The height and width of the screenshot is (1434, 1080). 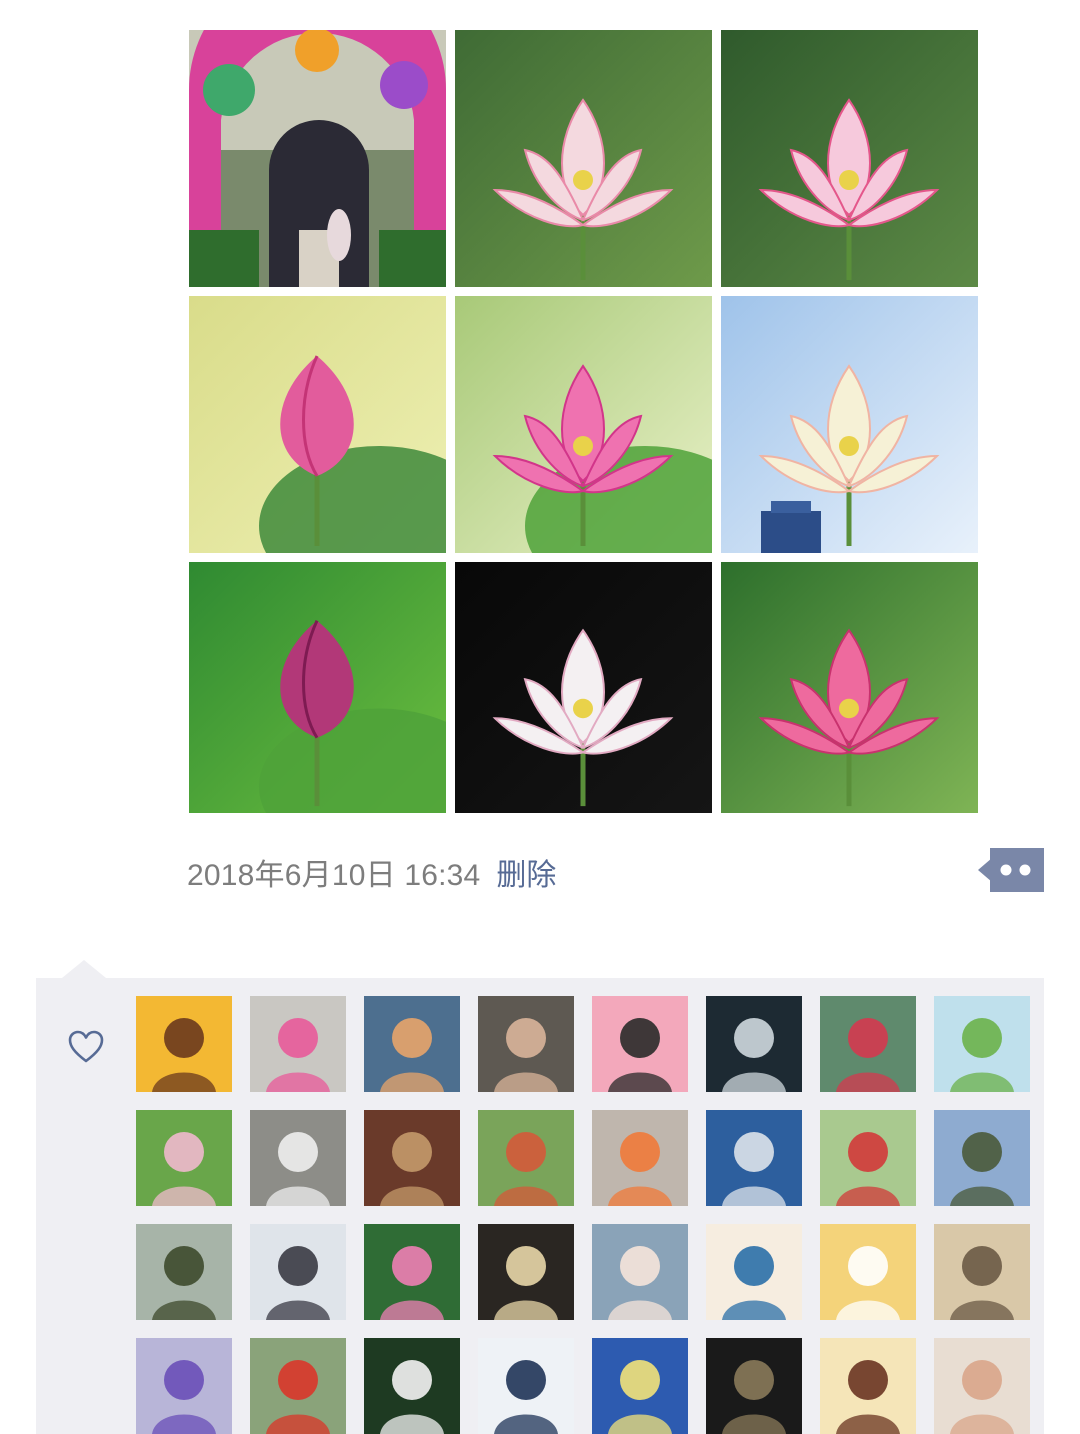 I want to click on photo-lotus-pink-bloom, so click(x=849, y=687).